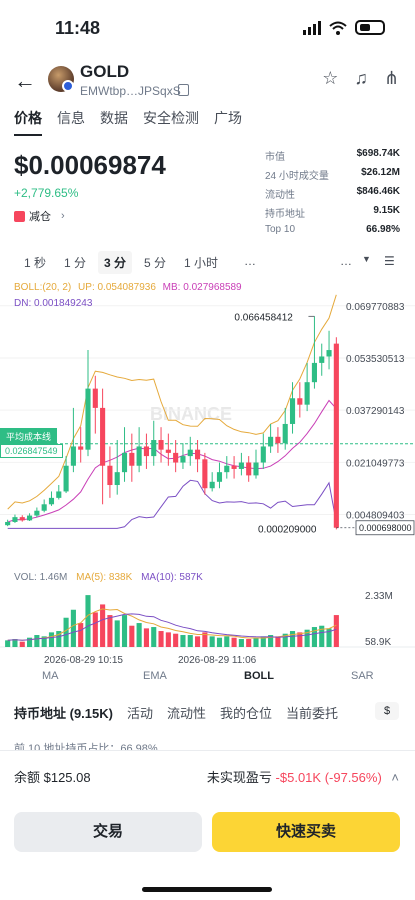 The width and height of the screenshot is (415, 900). I want to click on tab-liquidity: 流动性, so click(186, 712).